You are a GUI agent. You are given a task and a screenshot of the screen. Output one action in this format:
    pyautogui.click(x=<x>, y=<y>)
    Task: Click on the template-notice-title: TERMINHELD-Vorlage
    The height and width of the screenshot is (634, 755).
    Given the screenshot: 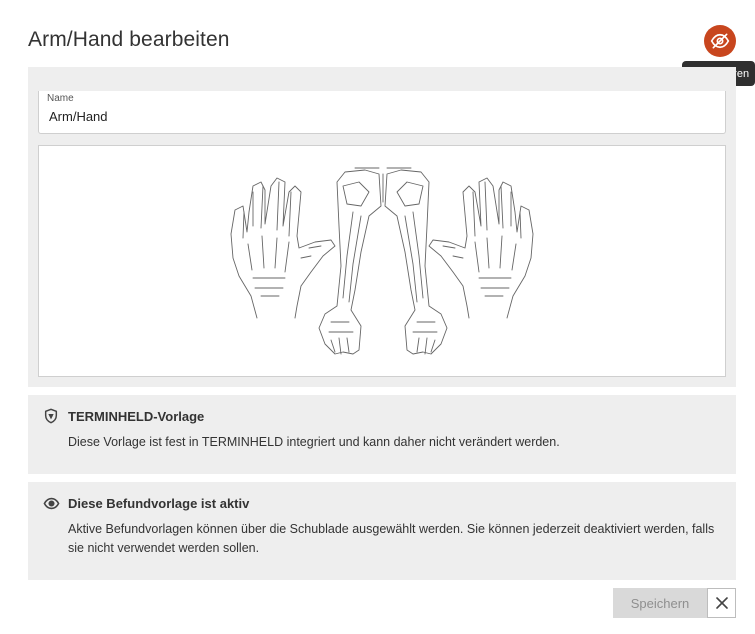 What is the action you would take?
    pyautogui.click(x=136, y=416)
    